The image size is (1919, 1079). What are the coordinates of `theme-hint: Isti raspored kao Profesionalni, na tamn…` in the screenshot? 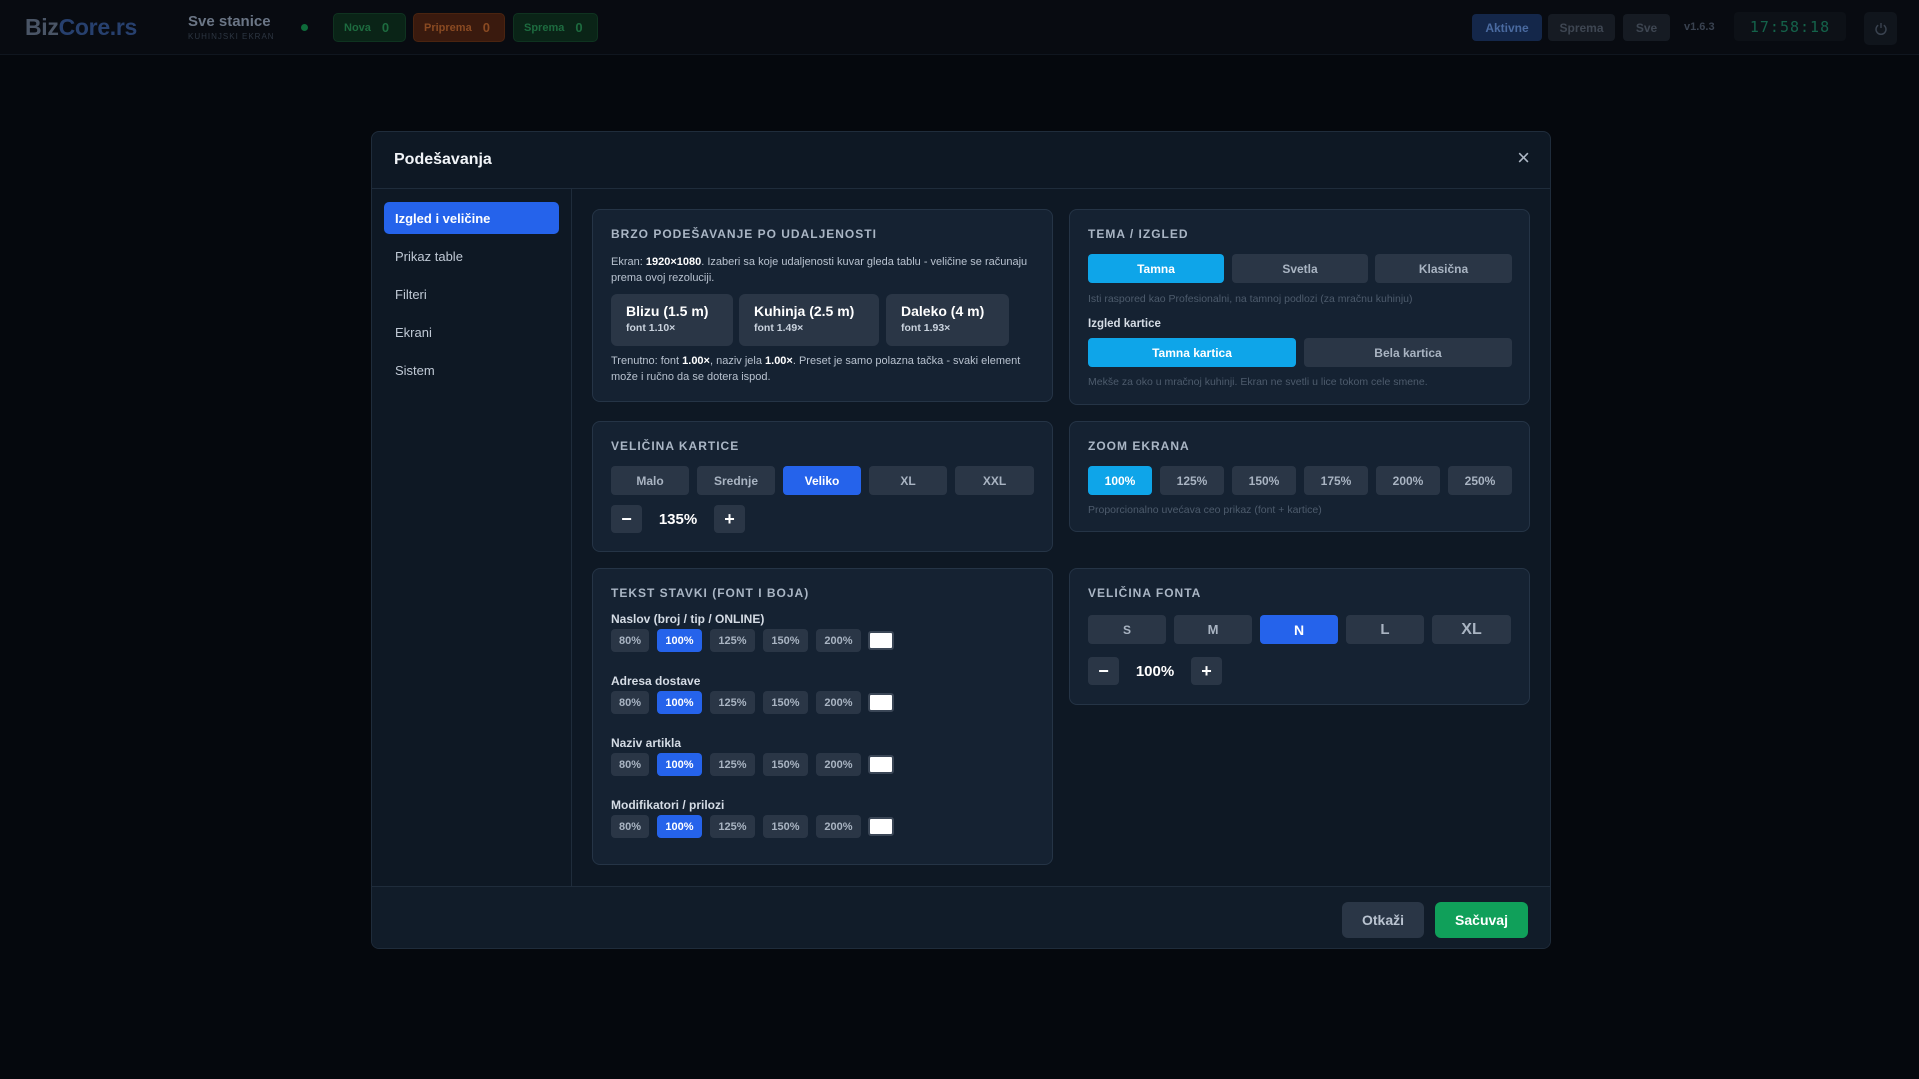 It's located at (1250, 299).